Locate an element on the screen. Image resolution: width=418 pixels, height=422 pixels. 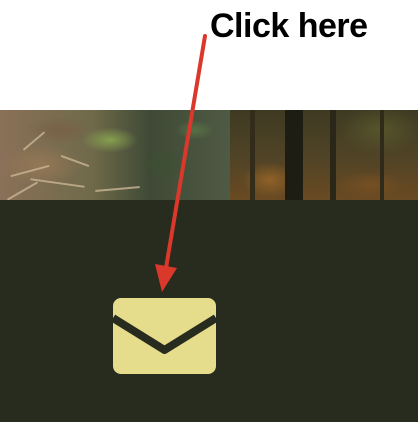
forest-trees-image is located at coordinates (324, 155).